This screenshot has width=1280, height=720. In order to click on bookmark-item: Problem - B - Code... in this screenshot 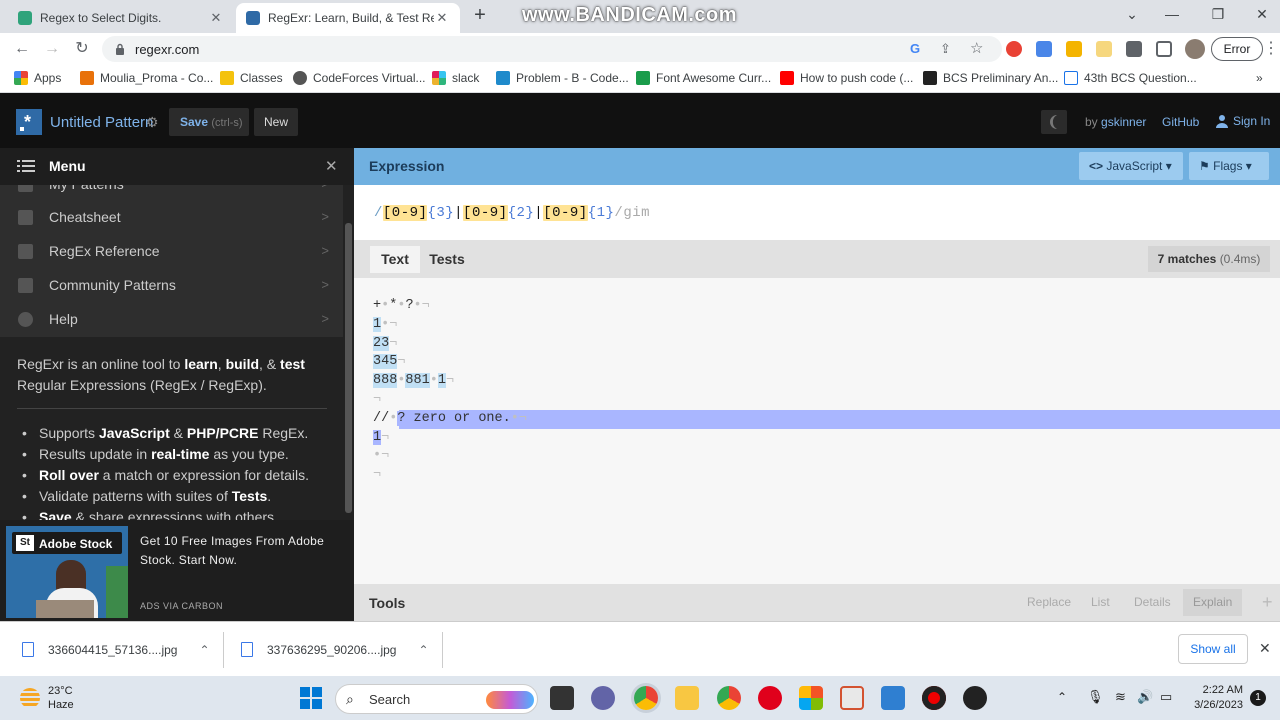, I will do `click(562, 78)`.